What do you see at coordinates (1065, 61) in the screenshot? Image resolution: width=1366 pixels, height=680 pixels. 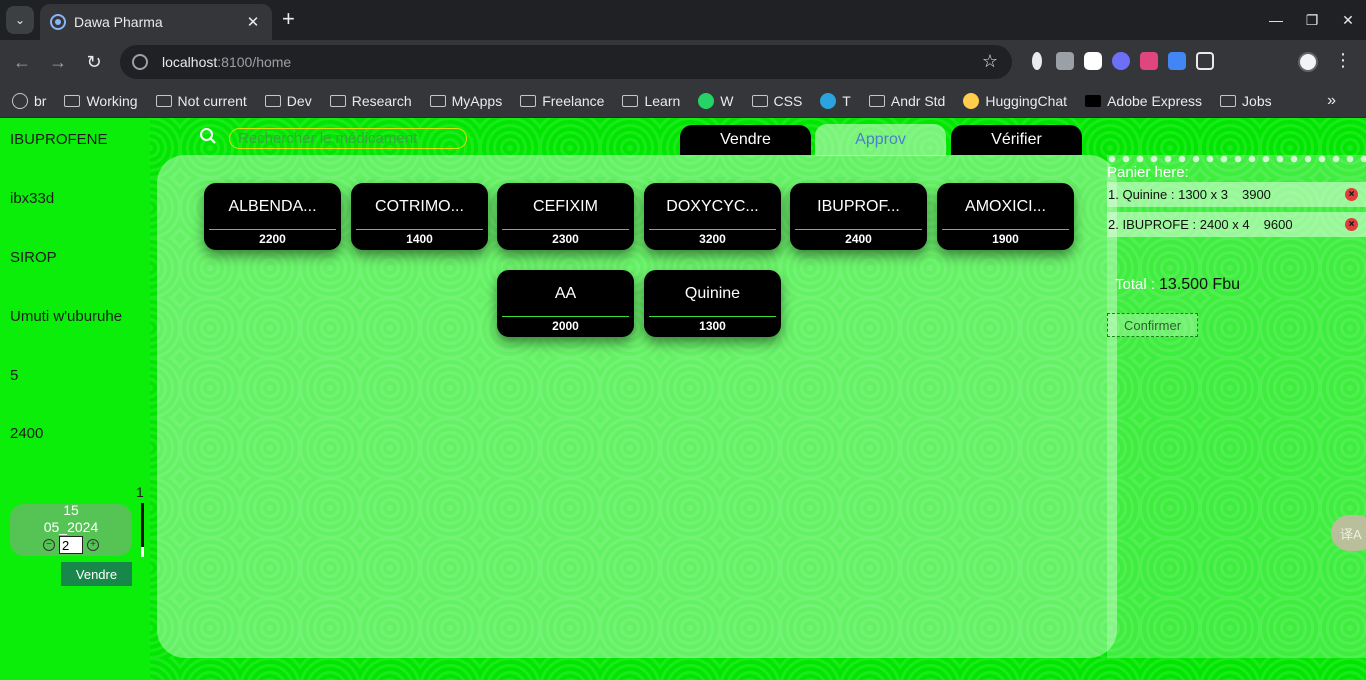 I see `extension-mail-icon` at bounding box center [1065, 61].